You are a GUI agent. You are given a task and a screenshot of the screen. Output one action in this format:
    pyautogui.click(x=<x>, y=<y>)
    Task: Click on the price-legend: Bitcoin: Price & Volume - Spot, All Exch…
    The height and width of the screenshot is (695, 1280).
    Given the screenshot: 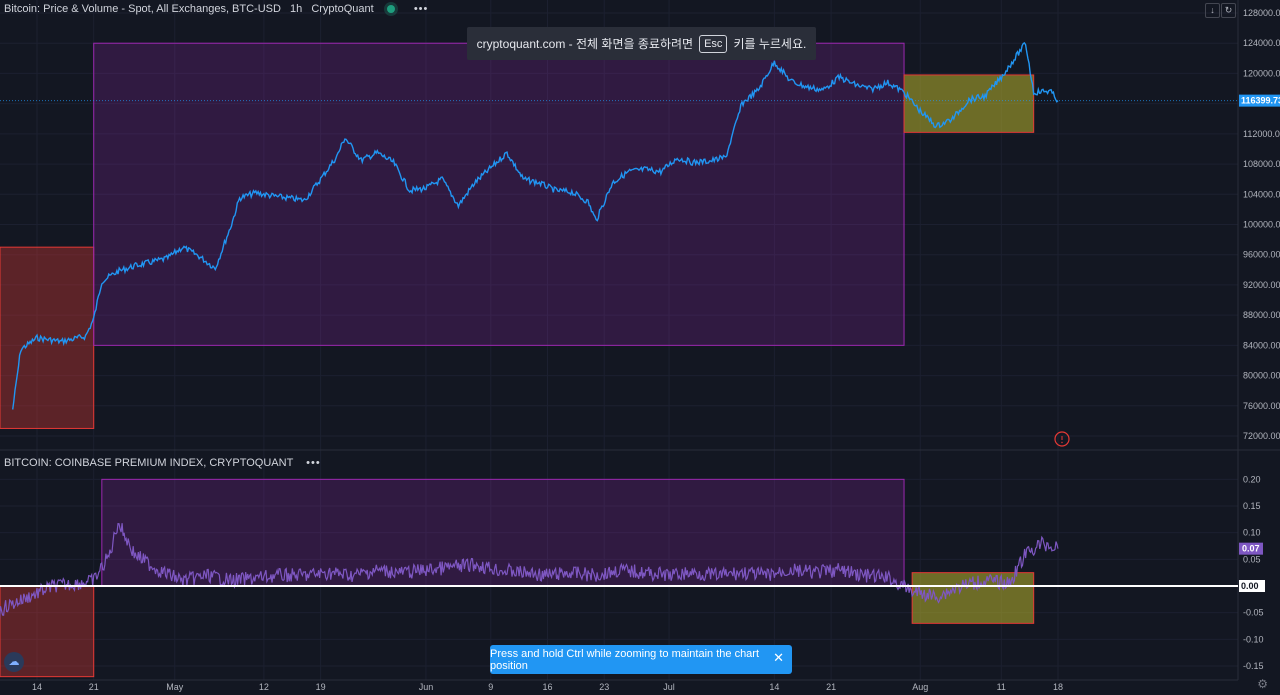 What is the action you would take?
    pyautogui.click(x=216, y=9)
    